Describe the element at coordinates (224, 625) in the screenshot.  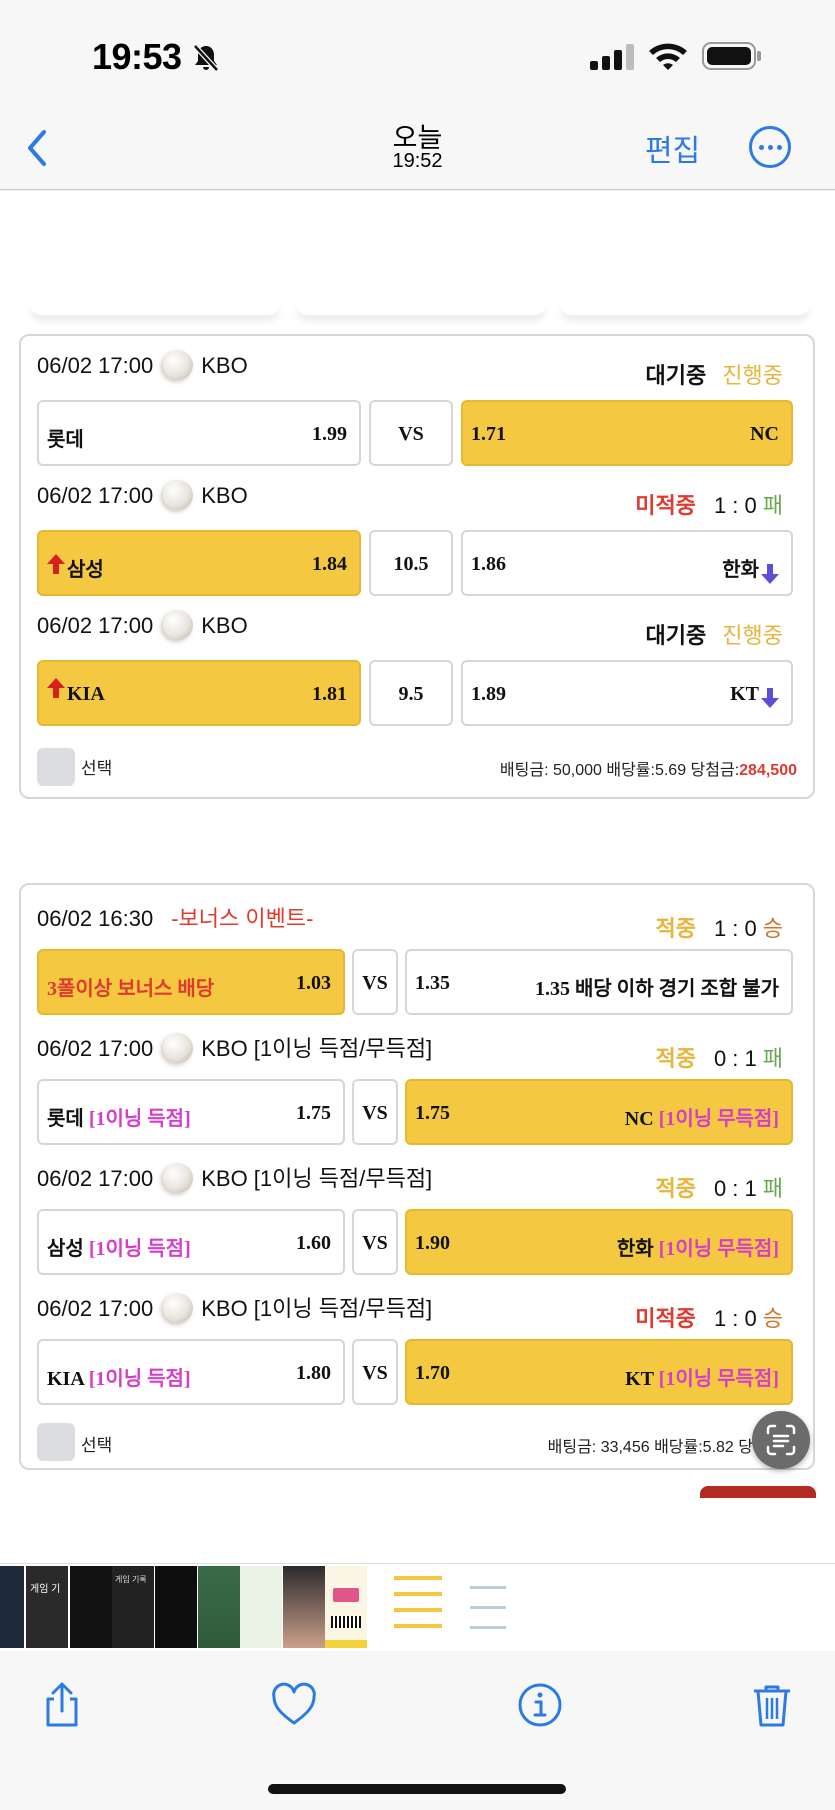
I see `league-label: KBO` at that location.